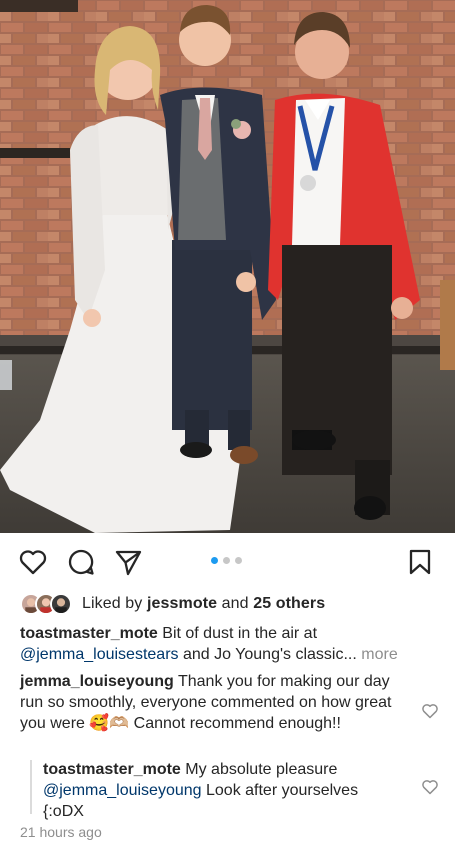 Image resolution: width=455 pixels, height=857 pixels. Describe the element at coordinates (33, 562) in the screenshot. I see `heart-icon` at that location.